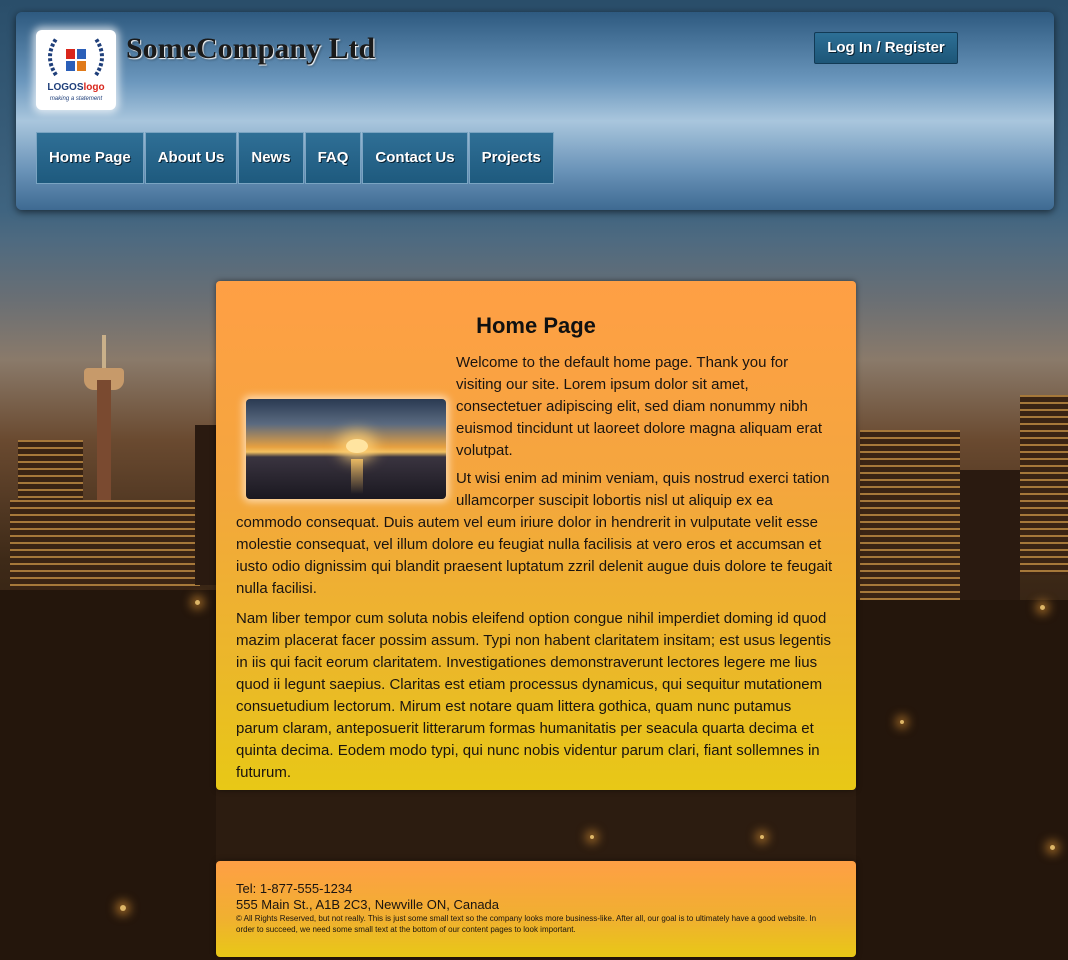 This screenshot has height=960, width=1068. What do you see at coordinates (76, 99) in the screenshot?
I see `logo-tagline: making a statement` at bounding box center [76, 99].